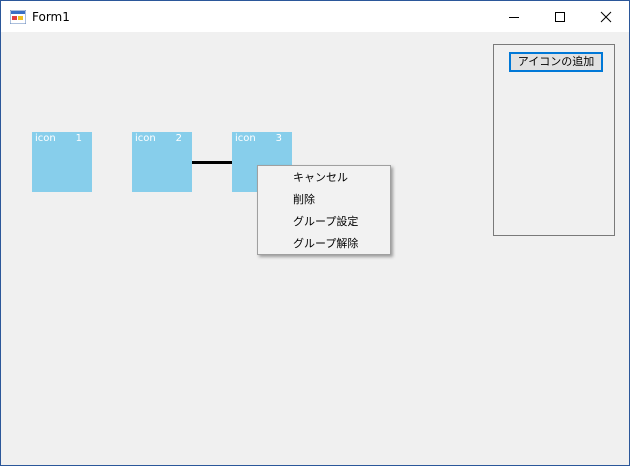  I want to click on icon-box-2: icon 2, so click(162, 162).